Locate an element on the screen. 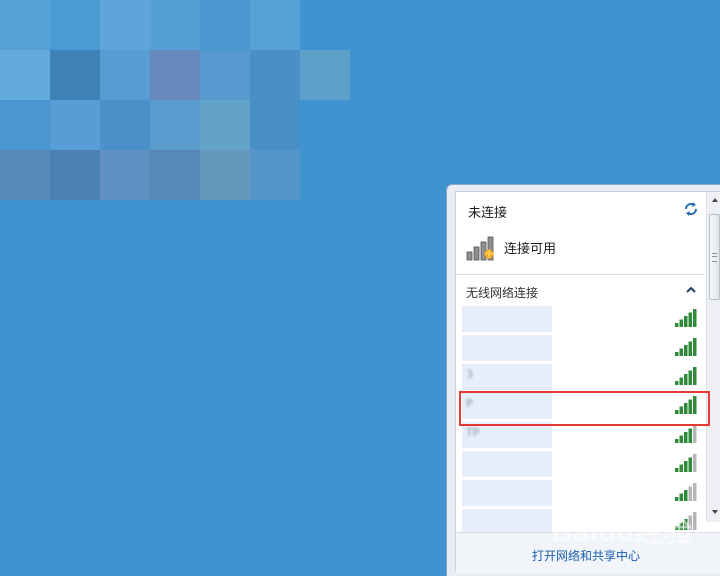 This screenshot has width=720, height=576. scroll-thumb is located at coordinates (714, 257).